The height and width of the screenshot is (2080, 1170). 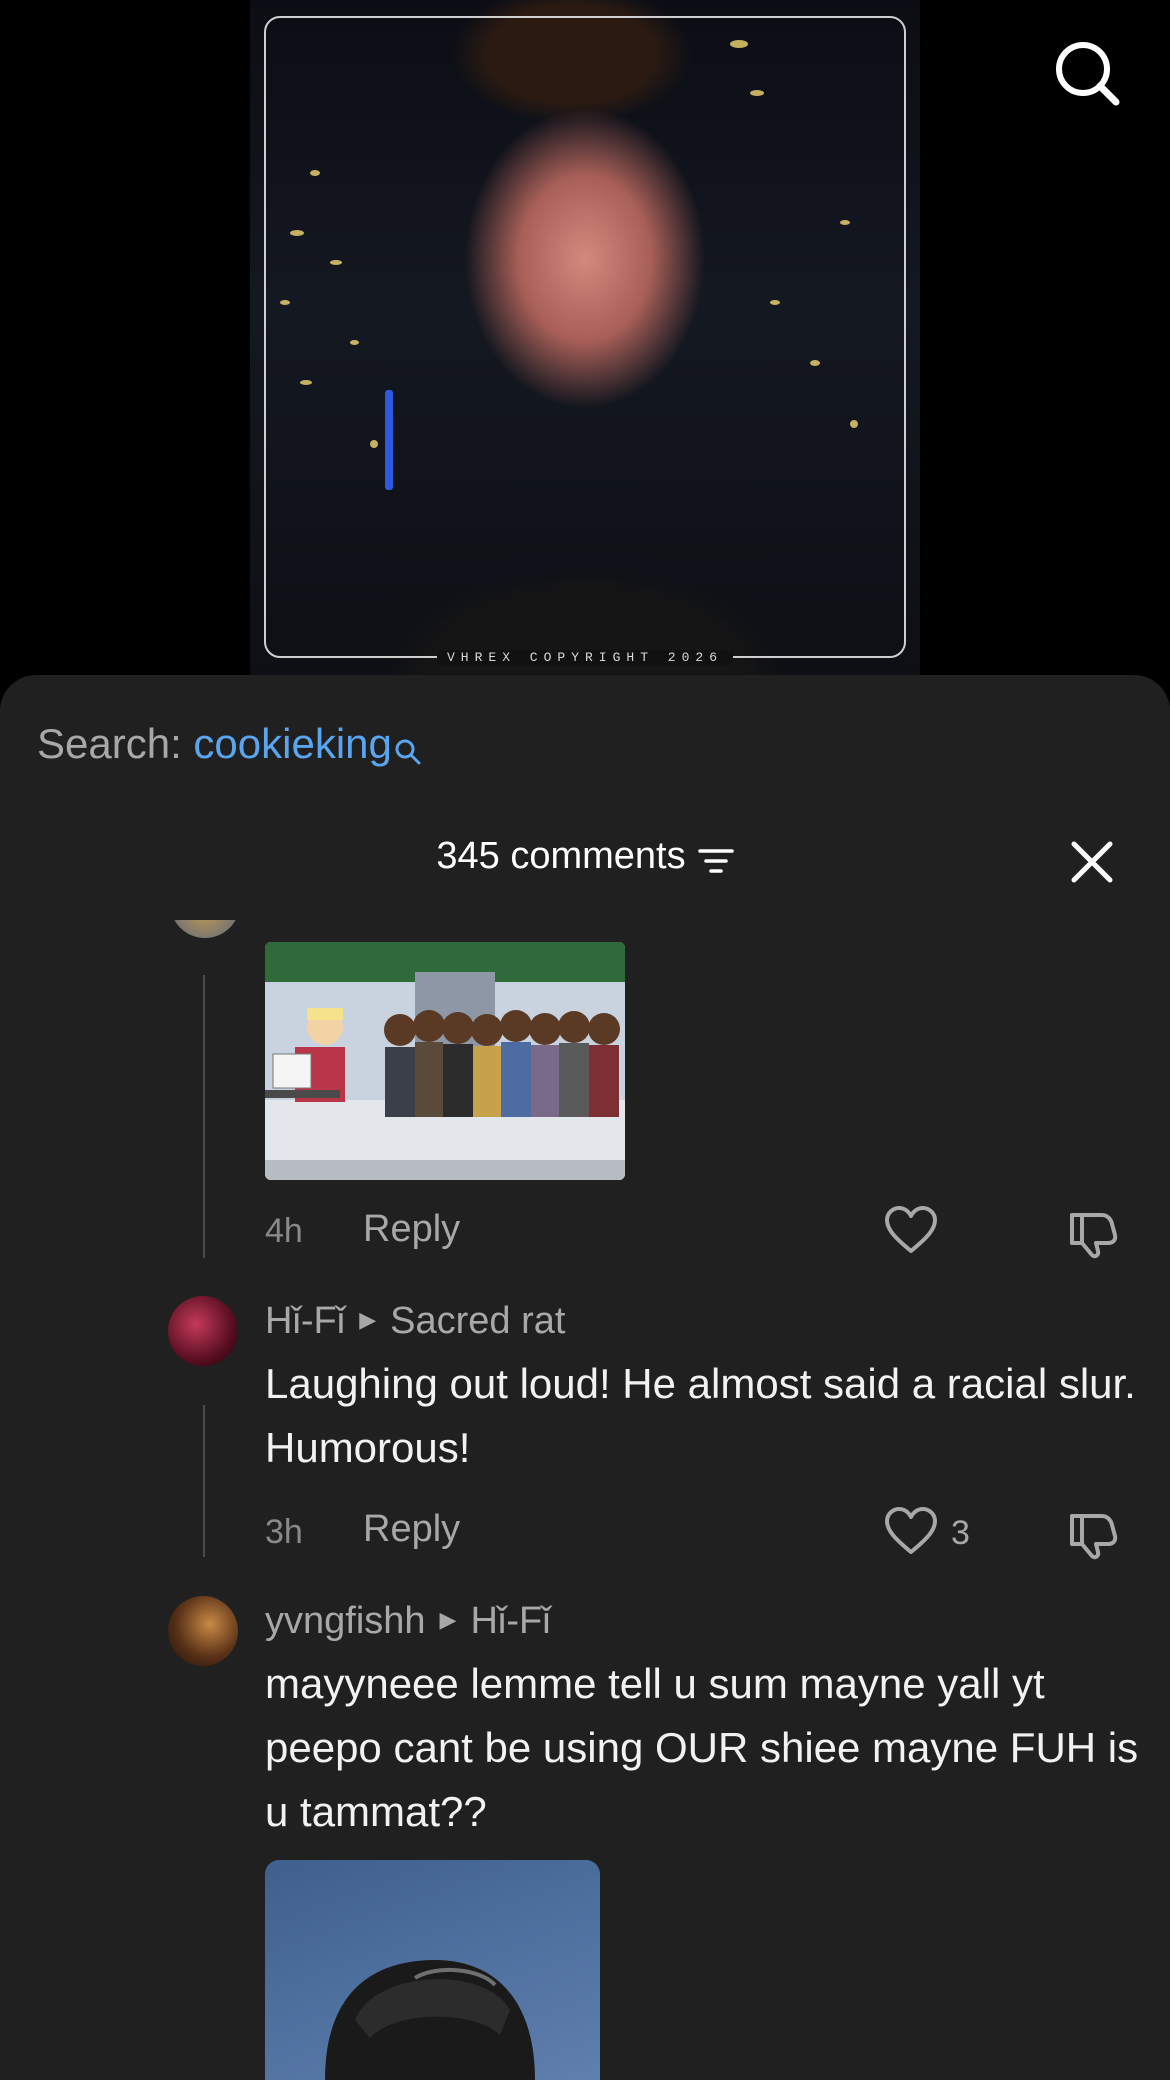 I want to click on comment-author-line: Hǐ-Fǐ ▶ Sacred rat, so click(x=415, y=1321).